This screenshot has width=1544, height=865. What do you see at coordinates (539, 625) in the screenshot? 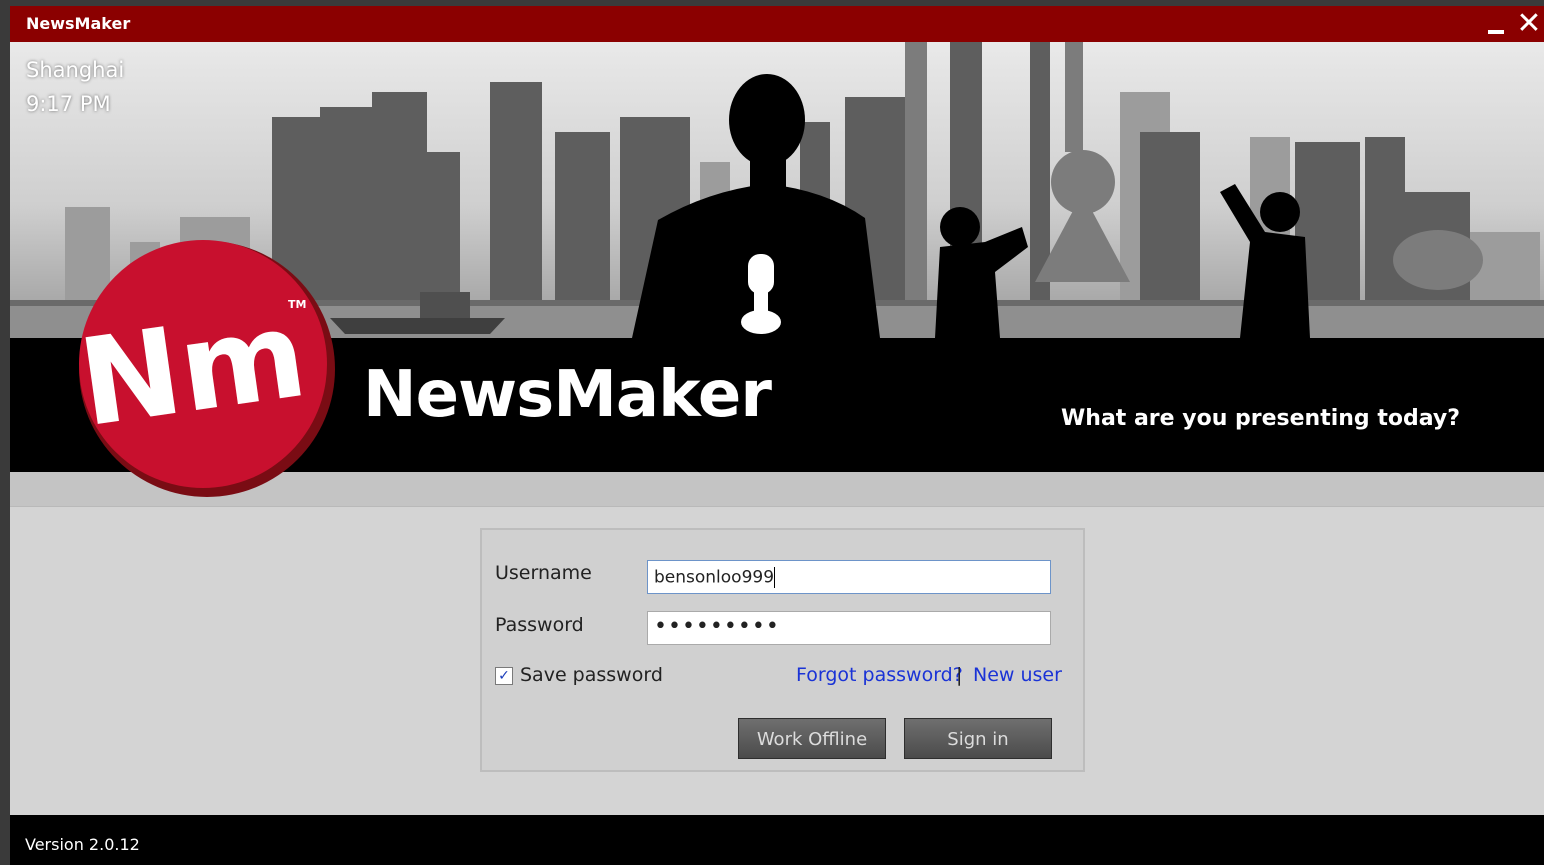
I see `password-label: Password` at bounding box center [539, 625].